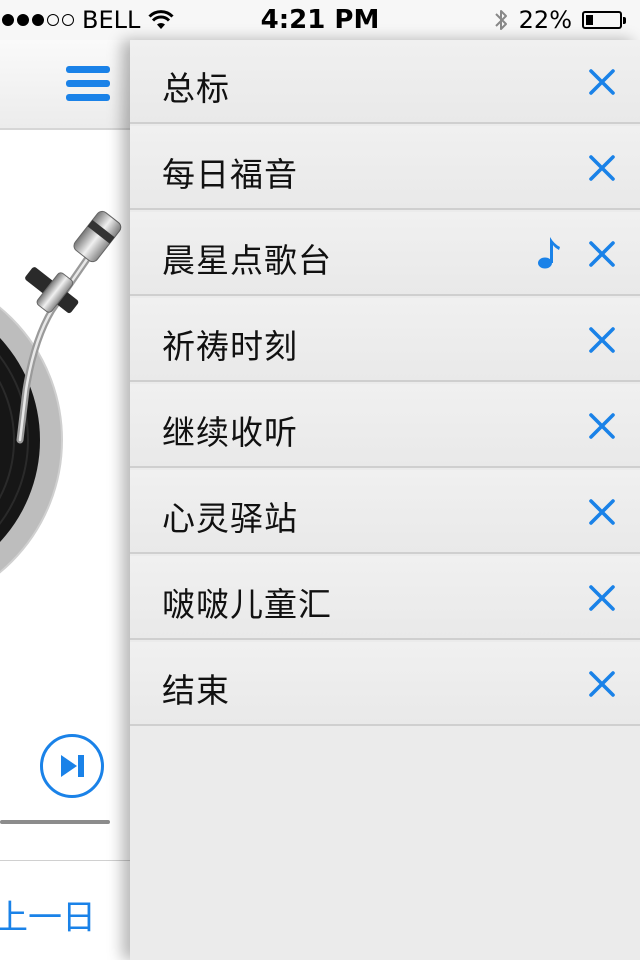 The height and width of the screenshot is (960, 640). What do you see at coordinates (65, 85) in the screenshot?
I see `player-nav-bar` at bounding box center [65, 85].